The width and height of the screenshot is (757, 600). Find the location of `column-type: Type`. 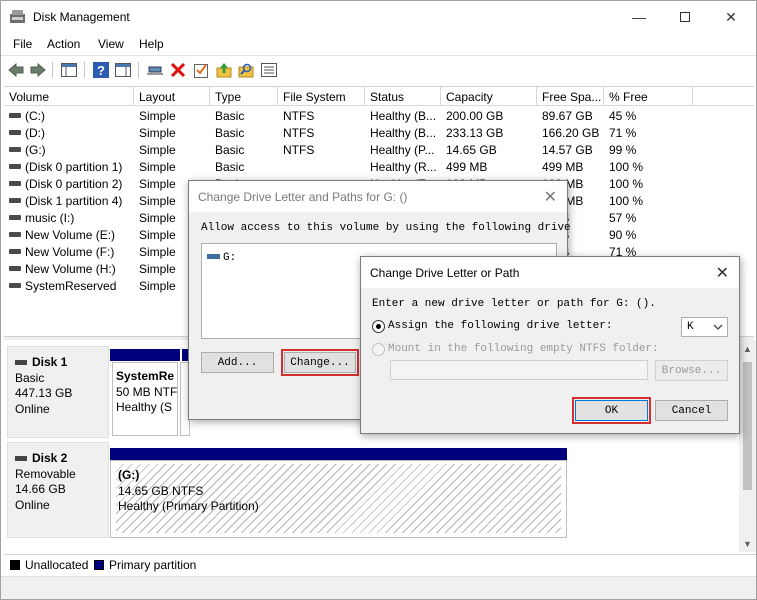

column-type: Type is located at coordinates (244, 96).